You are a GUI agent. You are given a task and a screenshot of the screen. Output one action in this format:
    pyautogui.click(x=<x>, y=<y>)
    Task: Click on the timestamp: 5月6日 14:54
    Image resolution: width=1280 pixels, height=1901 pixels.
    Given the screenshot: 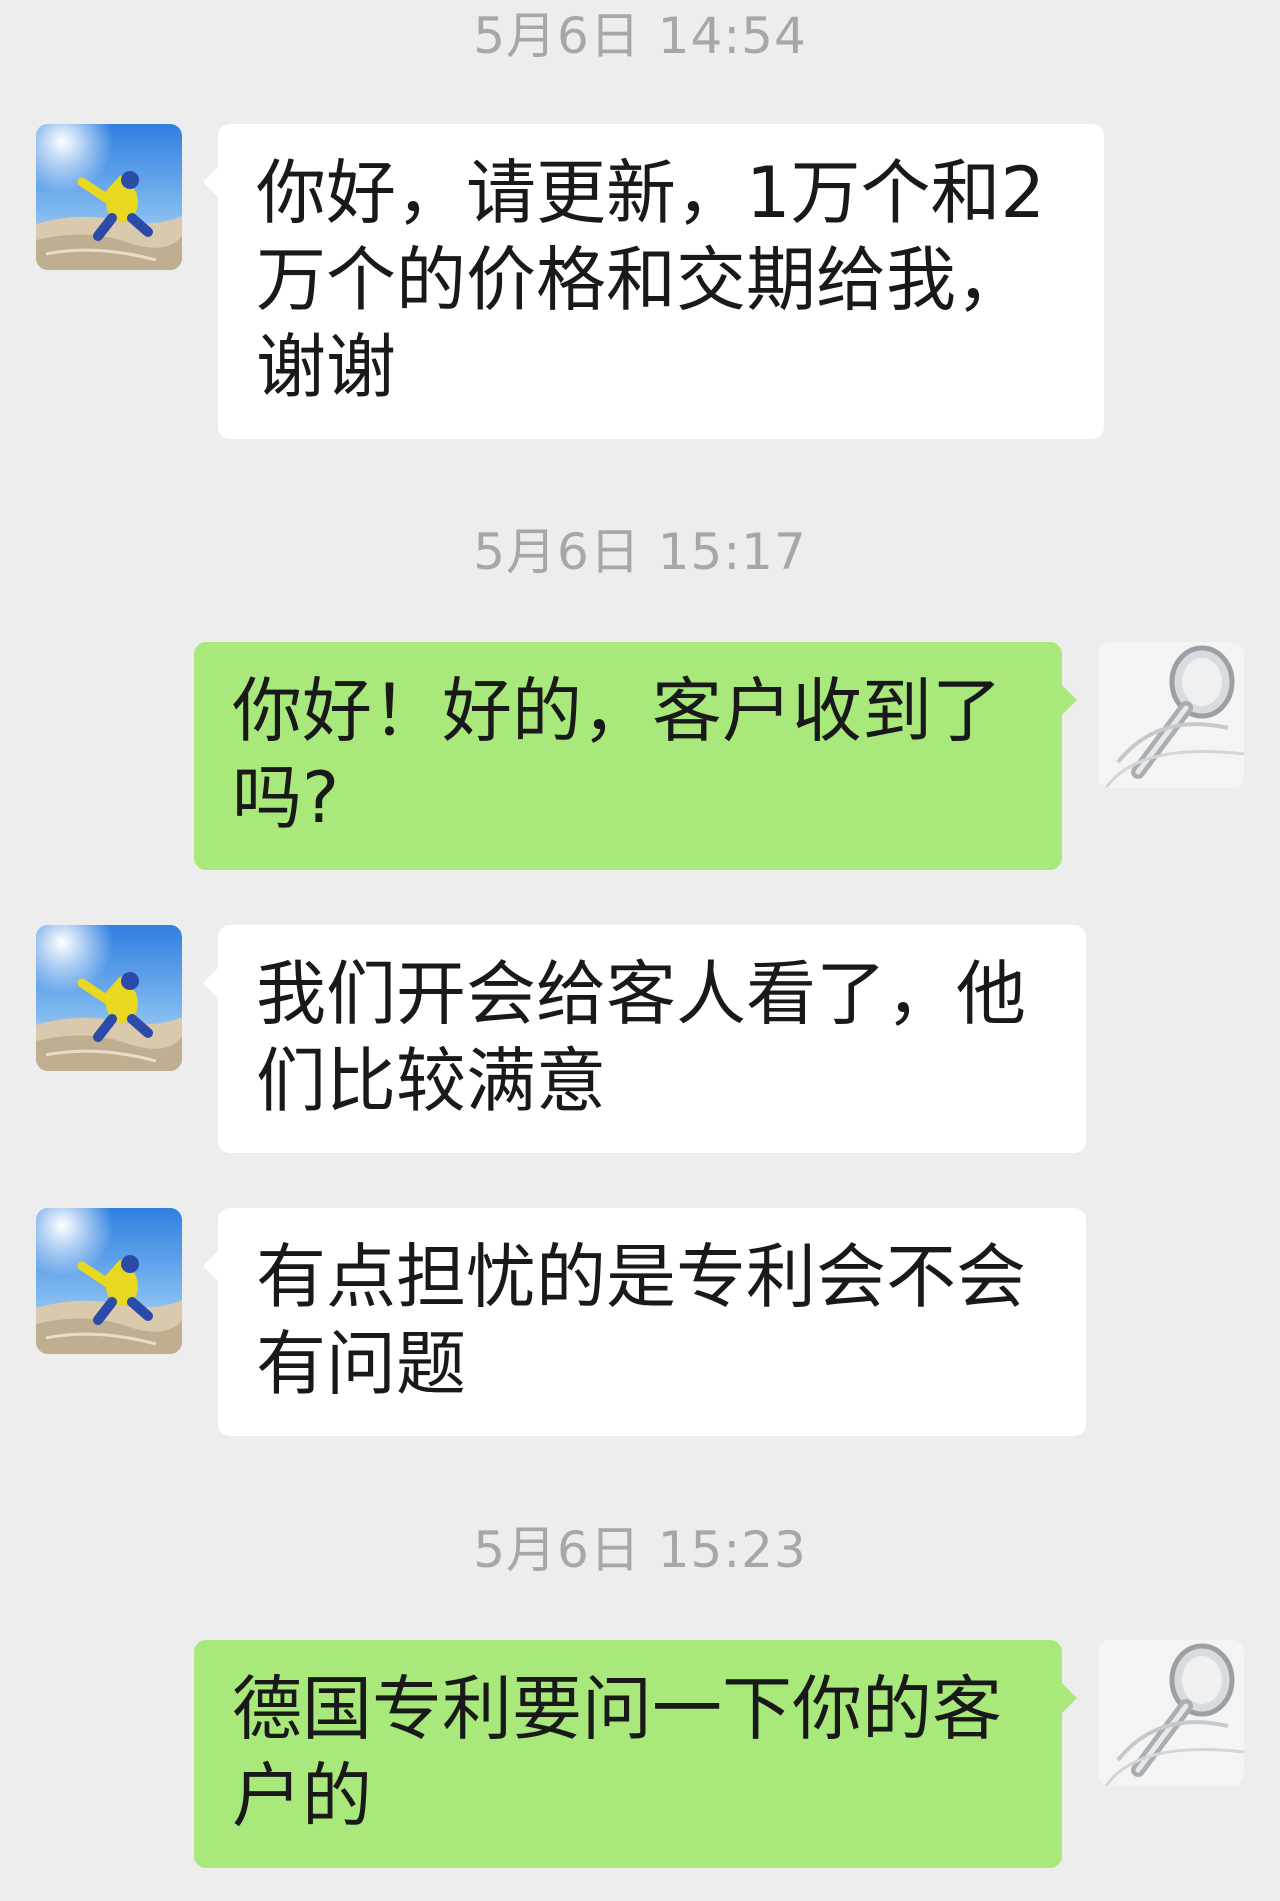 What is the action you would take?
    pyautogui.click(x=640, y=36)
    